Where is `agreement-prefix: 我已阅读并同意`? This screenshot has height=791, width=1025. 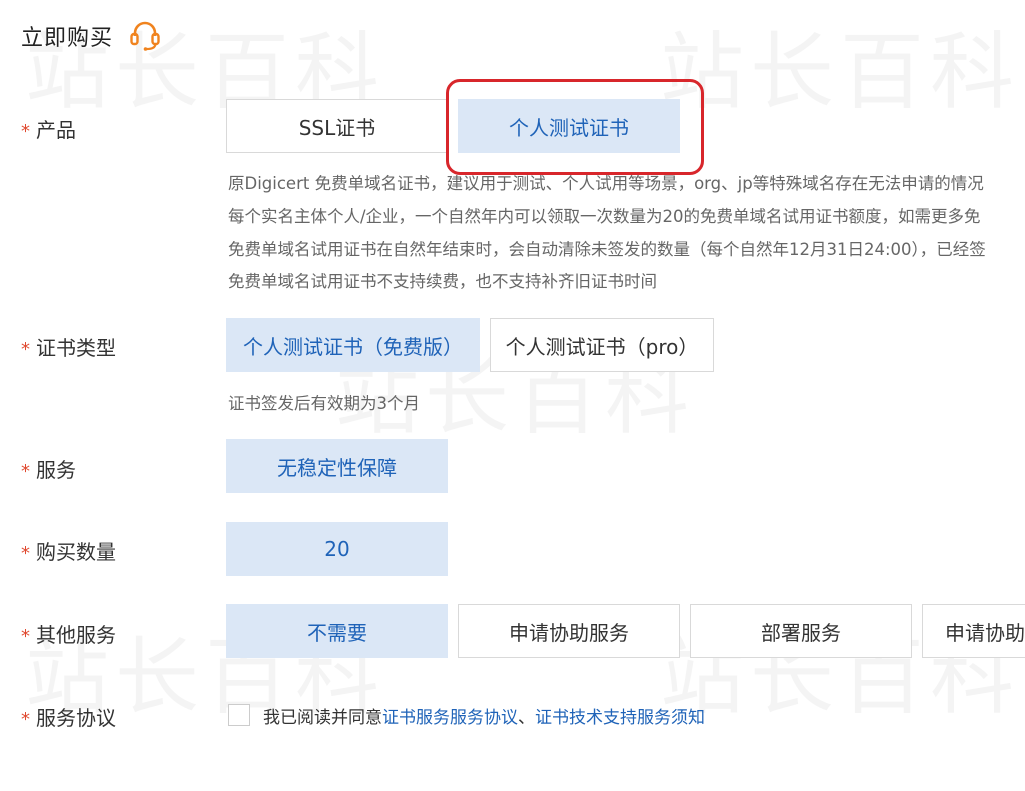
agreement-prefix: 我已阅读并同意 is located at coordinates (322, 718).